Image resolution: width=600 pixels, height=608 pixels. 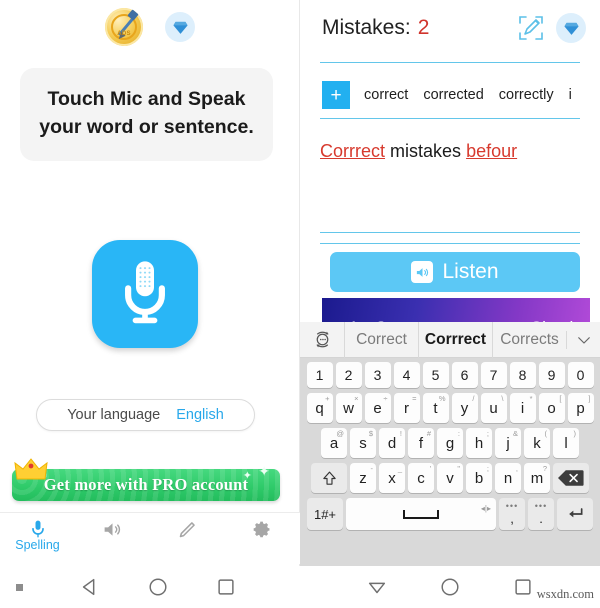 What do you see at coordinates (145, 294) in the screenshot?
I see `mic-record-button` at bounding box center [145, 294].